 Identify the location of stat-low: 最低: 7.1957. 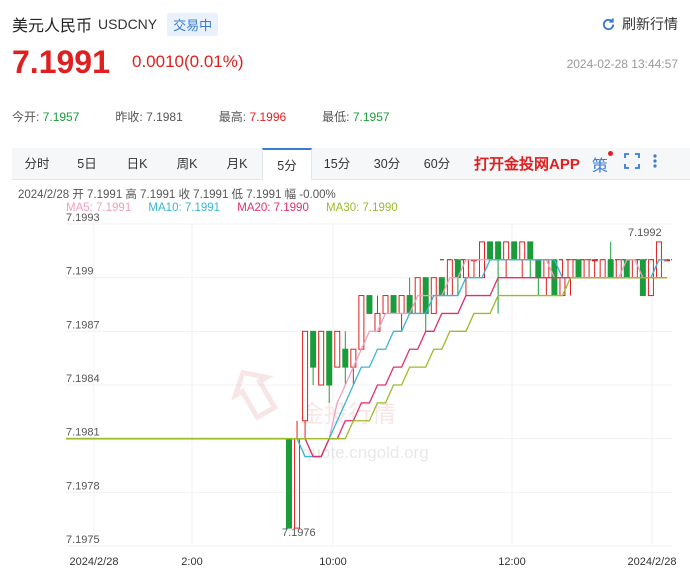
(356, 117).